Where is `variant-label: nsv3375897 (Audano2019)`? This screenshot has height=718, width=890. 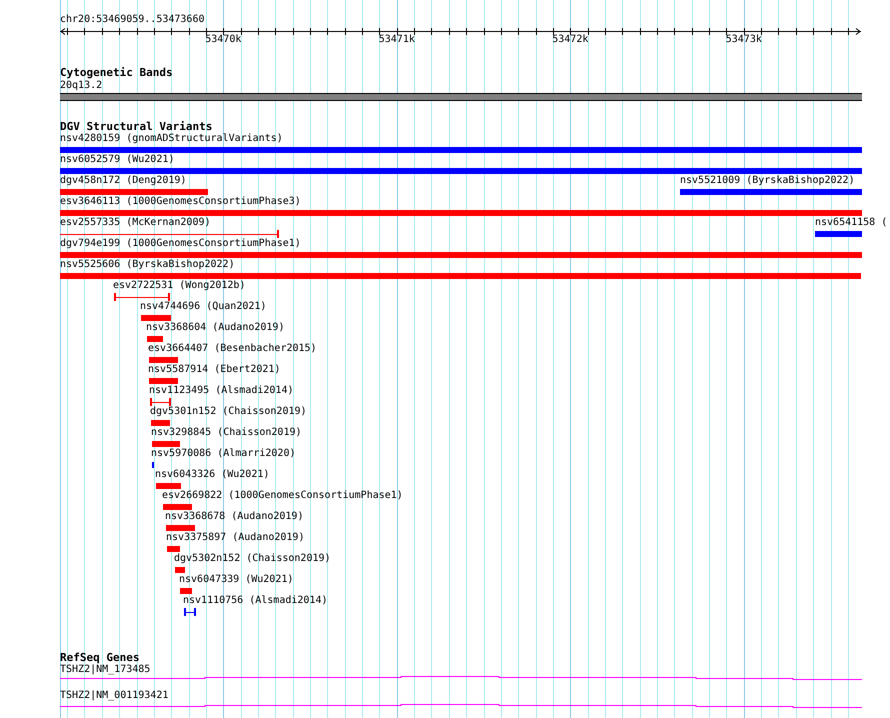
variant-label: nsv3375897 (Audano2019) is located at coordinates (235, 538).